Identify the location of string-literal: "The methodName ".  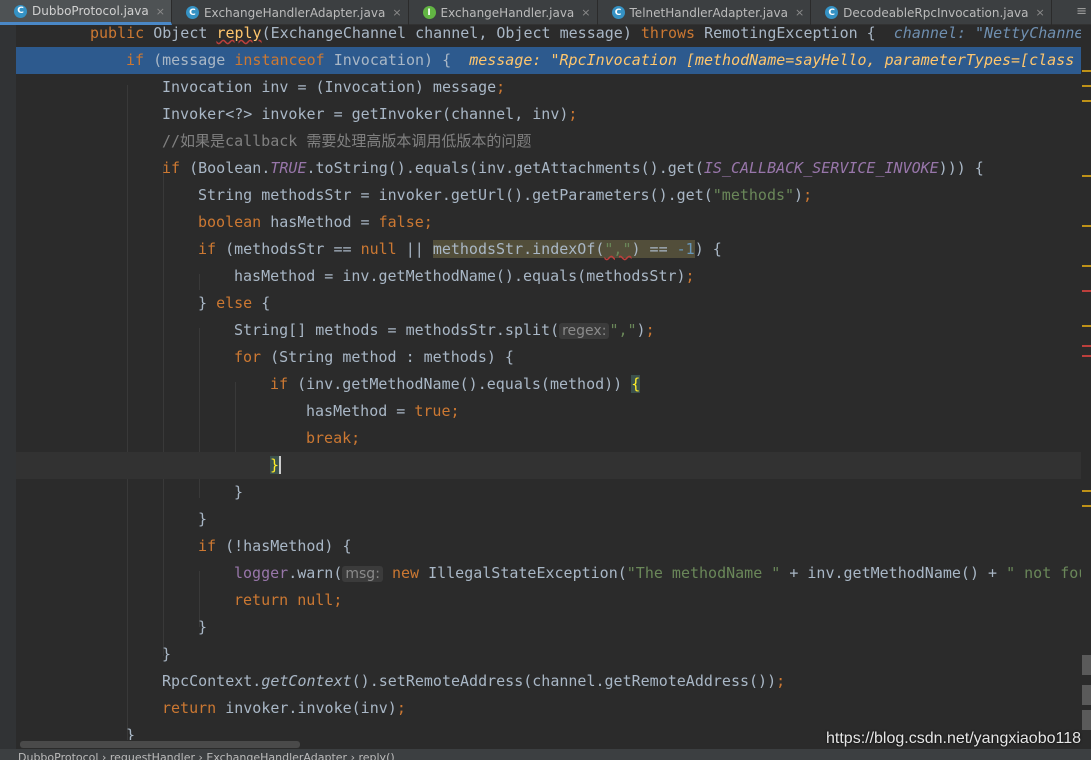
(703, 573).